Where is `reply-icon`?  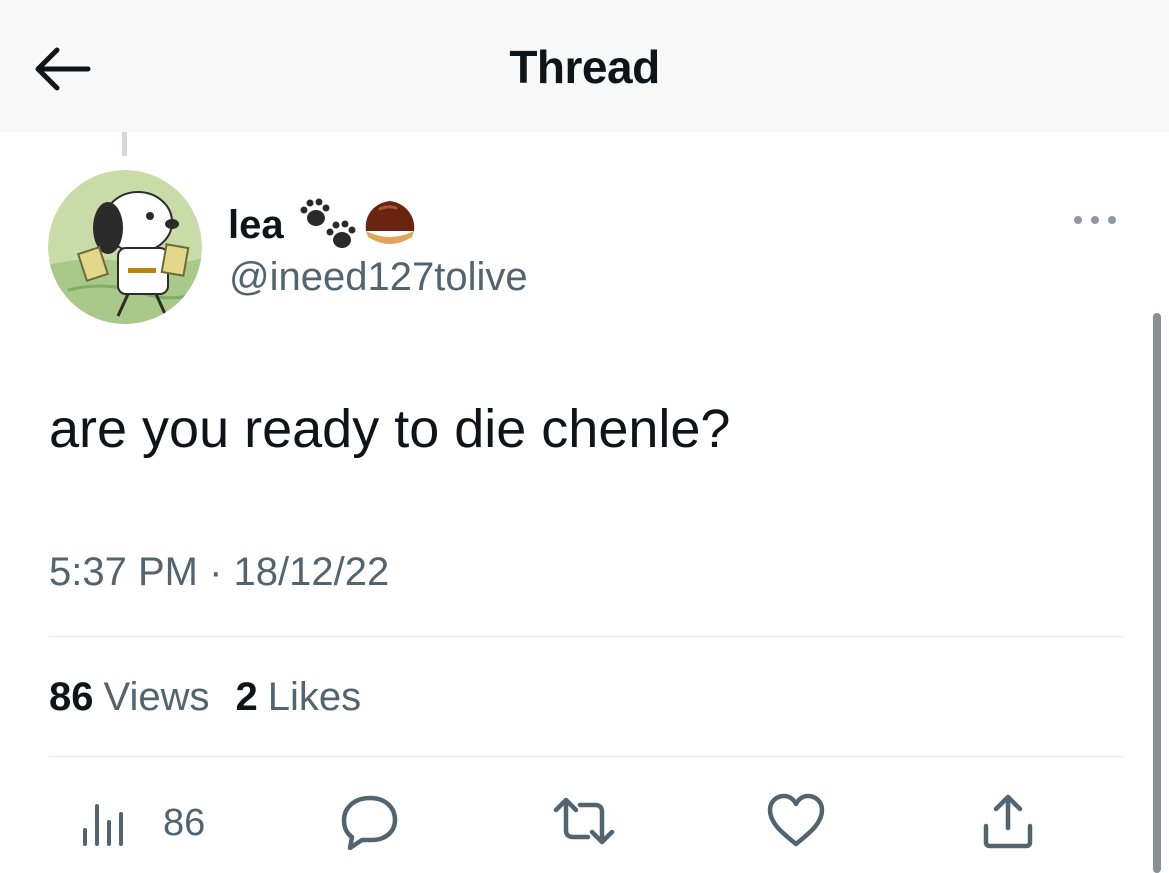 reply-icon is located at coordinates (369, 823).